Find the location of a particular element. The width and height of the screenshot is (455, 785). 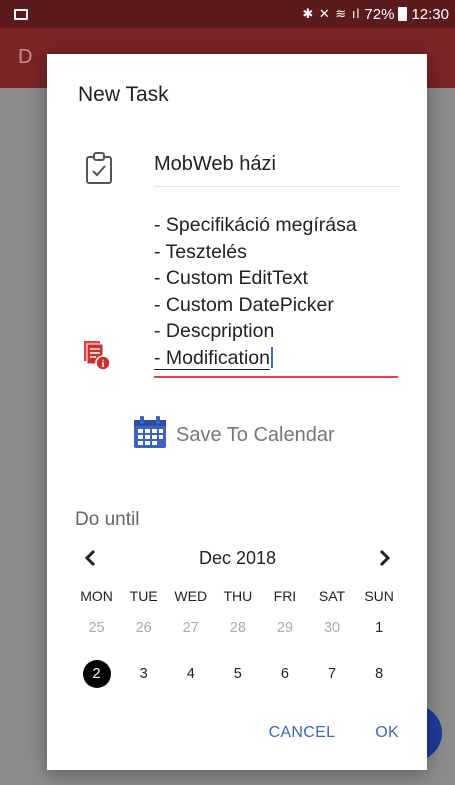

app-bar-title: D is located at coordinates (25, 57).